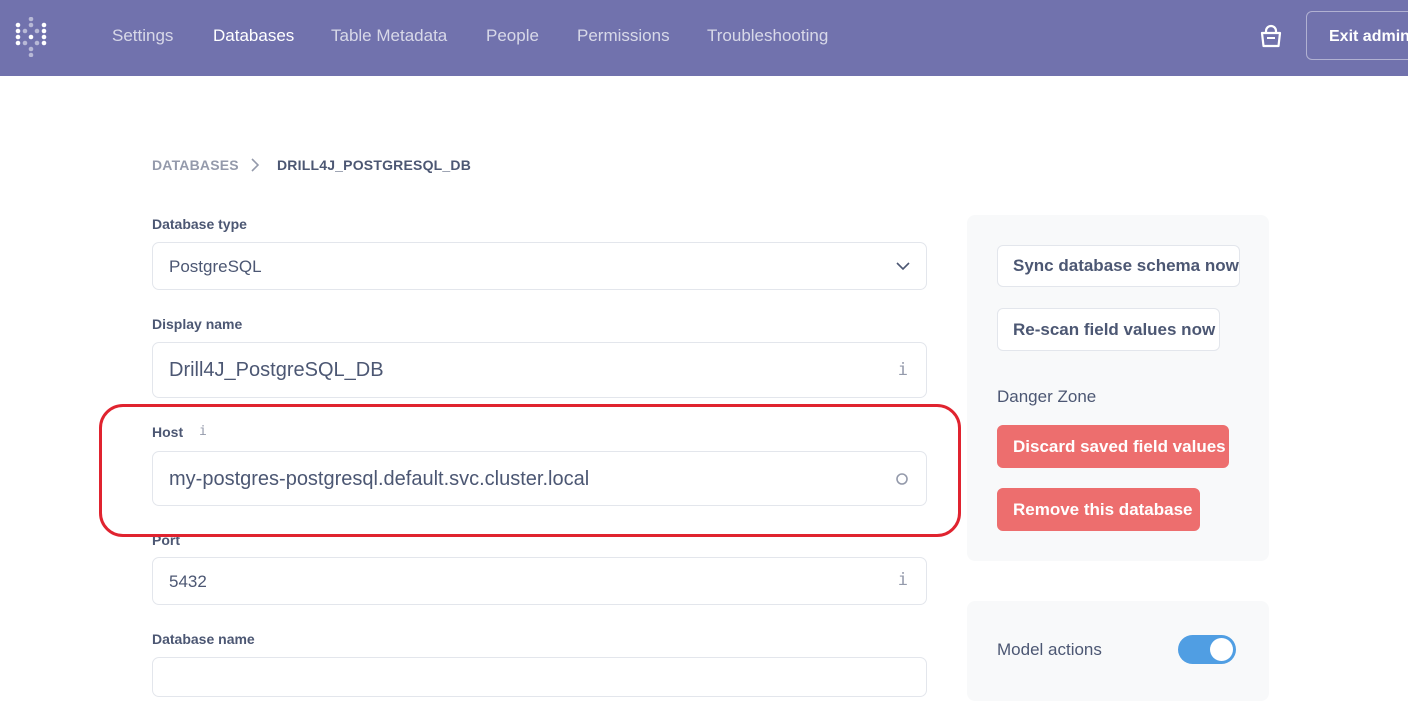 This screenshot has height=701, width=1408. What do you see at coordinates (389, 36) in the screenshot?
I see `nav-table-metadata: Table Metadata` at bounding box center [389, 36].